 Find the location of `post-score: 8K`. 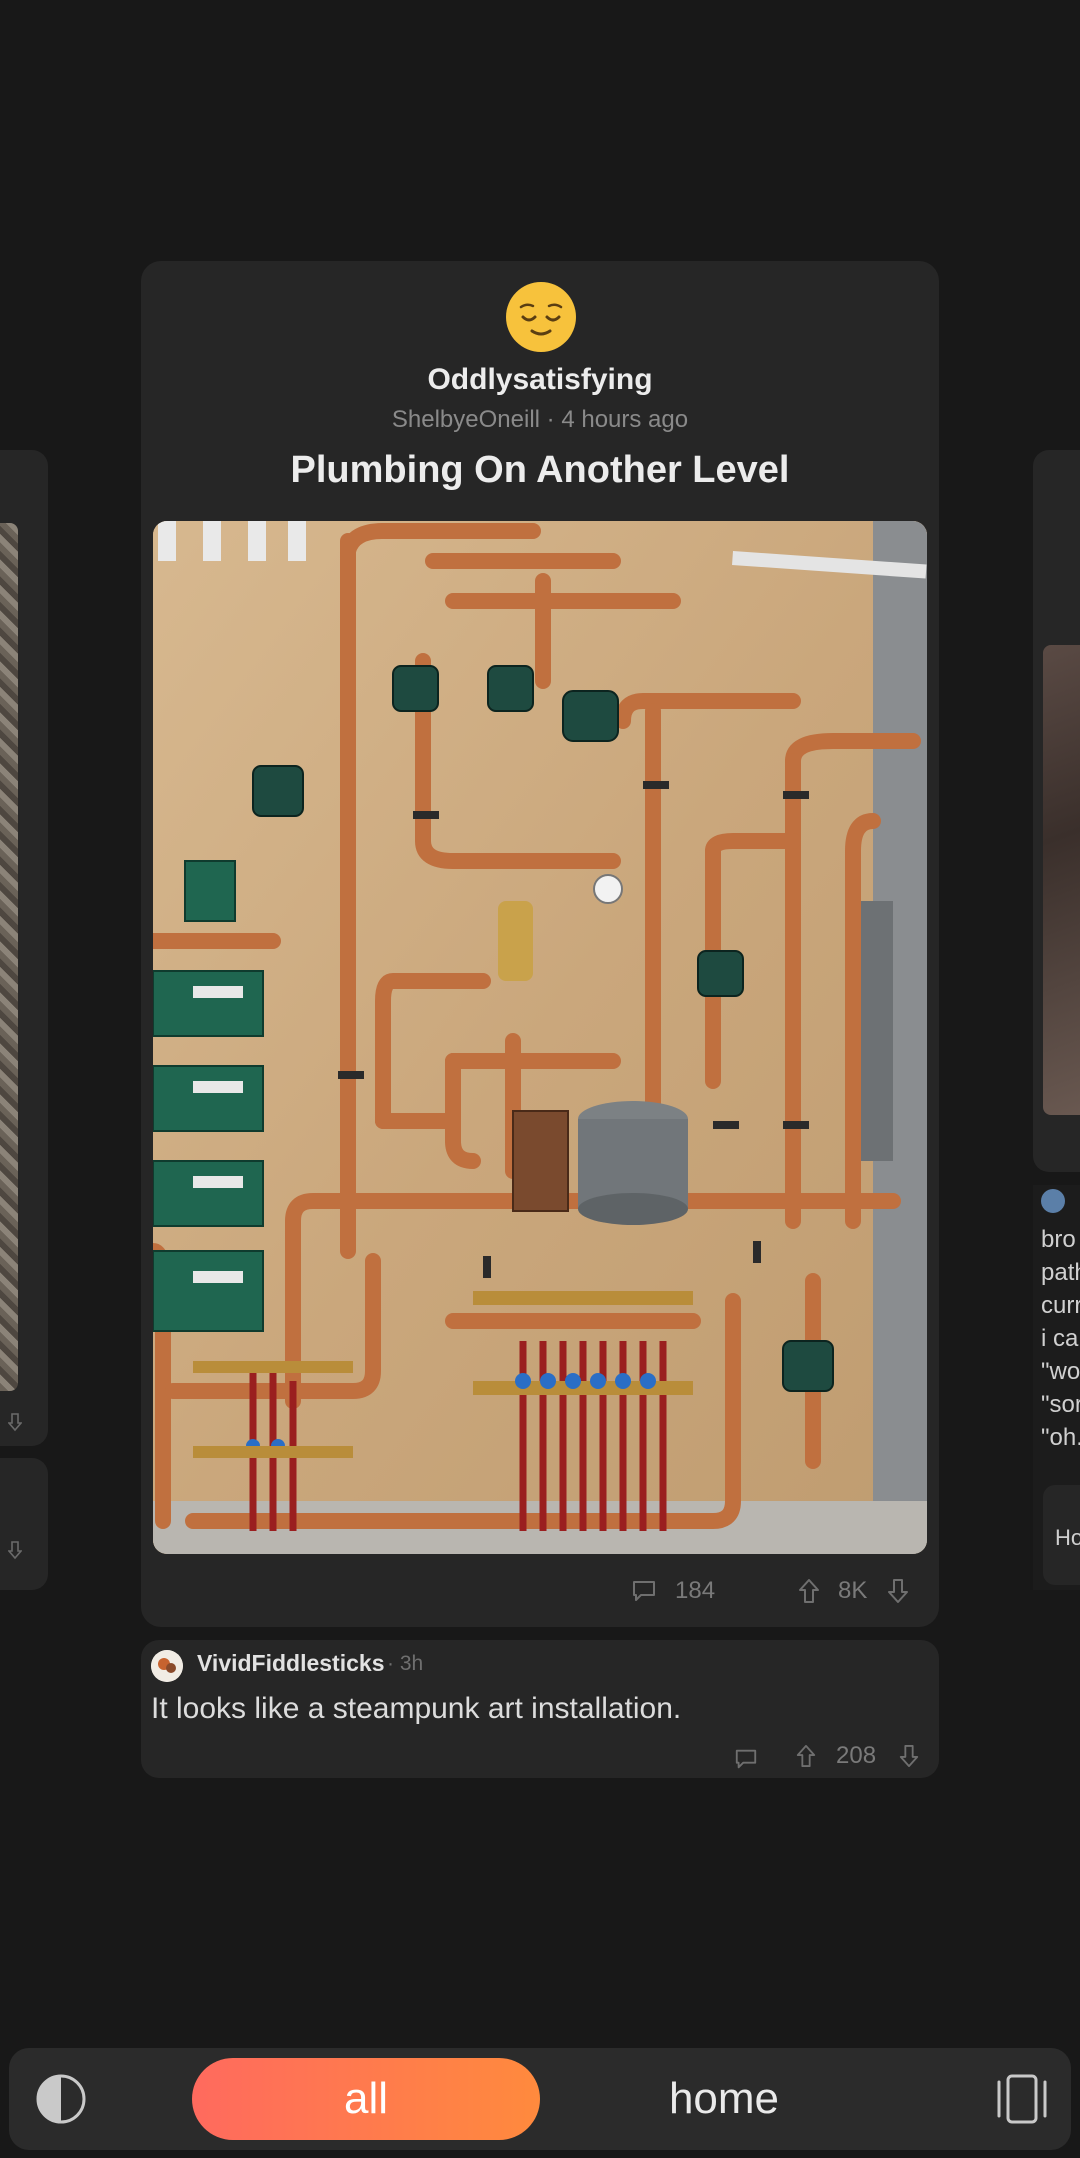

post-score: 8K is located at coordinates (853, 1590).